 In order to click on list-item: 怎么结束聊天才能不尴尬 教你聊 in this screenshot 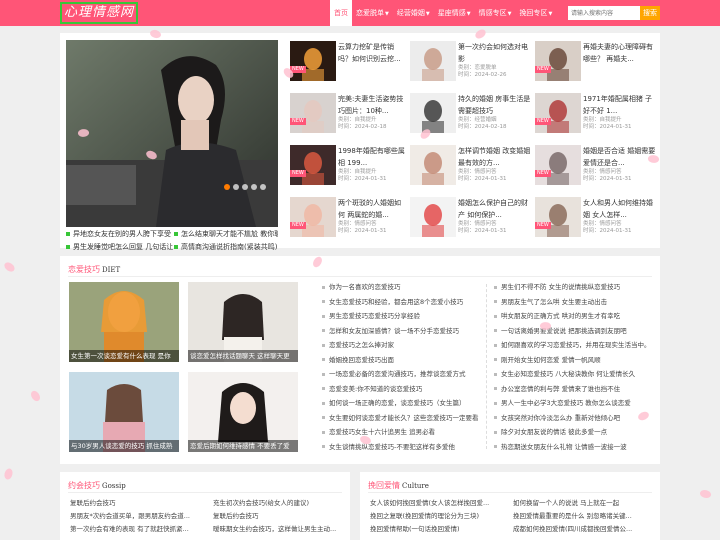, I will do `click(226, 234)`.